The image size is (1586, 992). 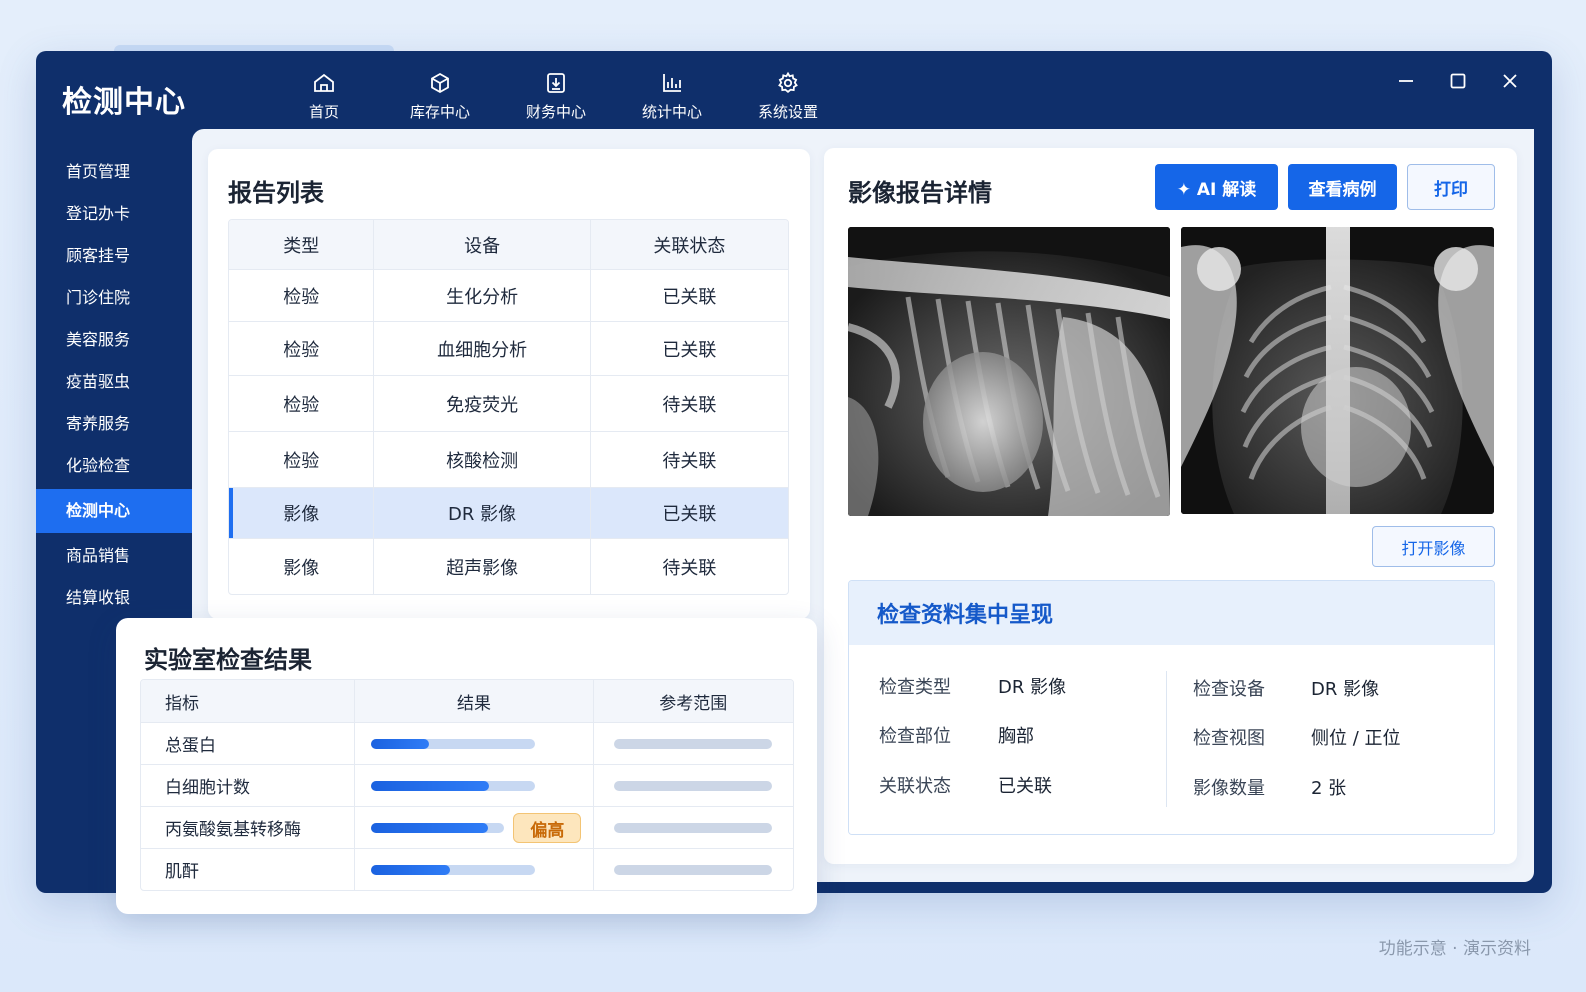 What do you see at coordinates (508, 512) in the screenshot?
I see `table-row-selected: 影像 DR 影像 已关联` at bounding box center [508, 512].